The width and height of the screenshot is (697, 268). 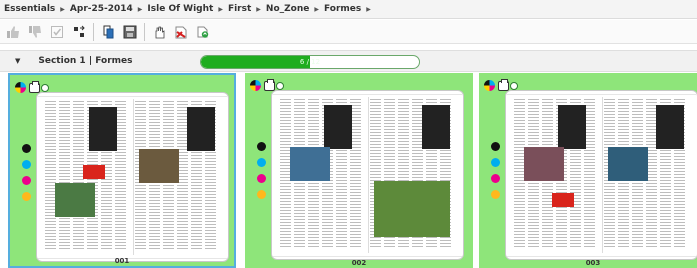 I want to click on breadcrumb-item-isle-of-wight: Isle Of Wight, so click(x=180, y=9).